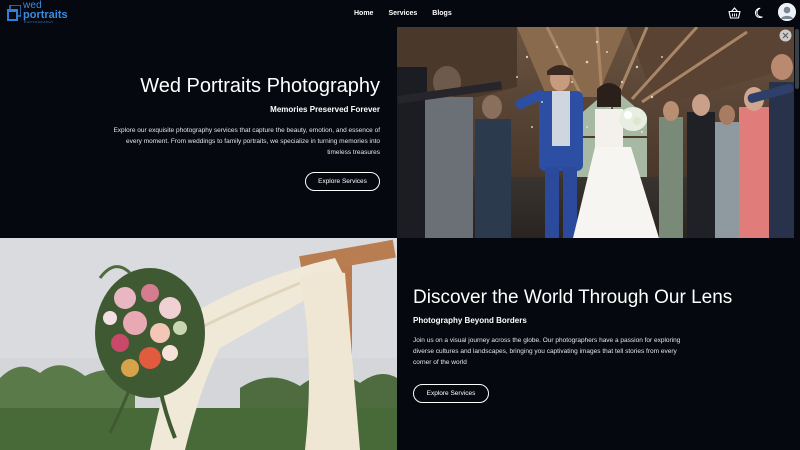  I want to click on hero-subtitle: Memories Preserved Forever, so click(325, 109).